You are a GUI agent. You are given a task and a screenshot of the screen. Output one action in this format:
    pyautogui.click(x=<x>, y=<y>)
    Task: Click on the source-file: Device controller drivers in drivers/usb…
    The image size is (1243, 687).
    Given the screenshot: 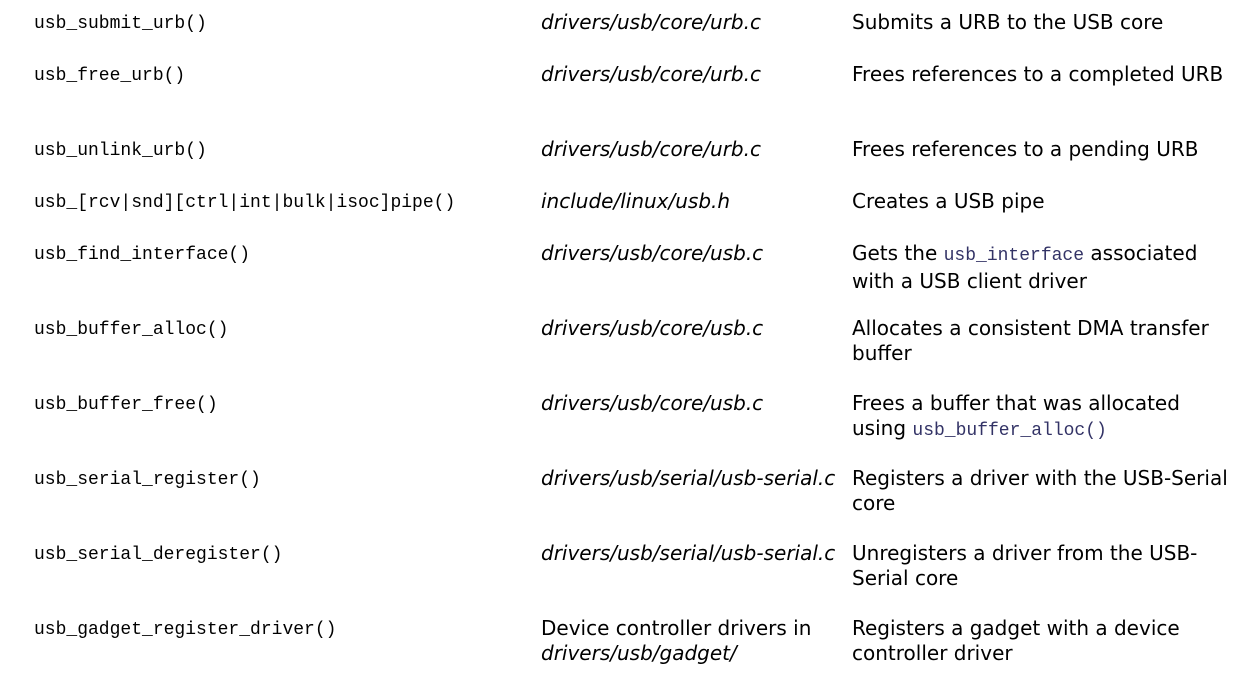 What is the action you would take?
    pyautogui.click(x=696, y=649)
    